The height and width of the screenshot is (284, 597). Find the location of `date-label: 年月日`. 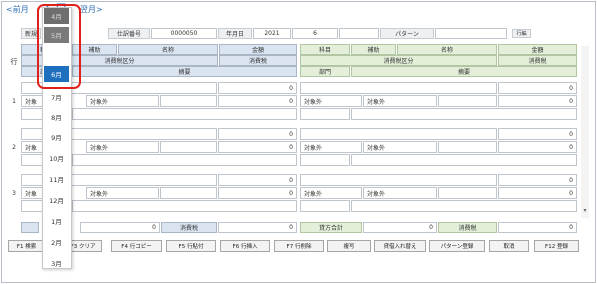

date-label: 年月日 is located at coordinates (235, 33).